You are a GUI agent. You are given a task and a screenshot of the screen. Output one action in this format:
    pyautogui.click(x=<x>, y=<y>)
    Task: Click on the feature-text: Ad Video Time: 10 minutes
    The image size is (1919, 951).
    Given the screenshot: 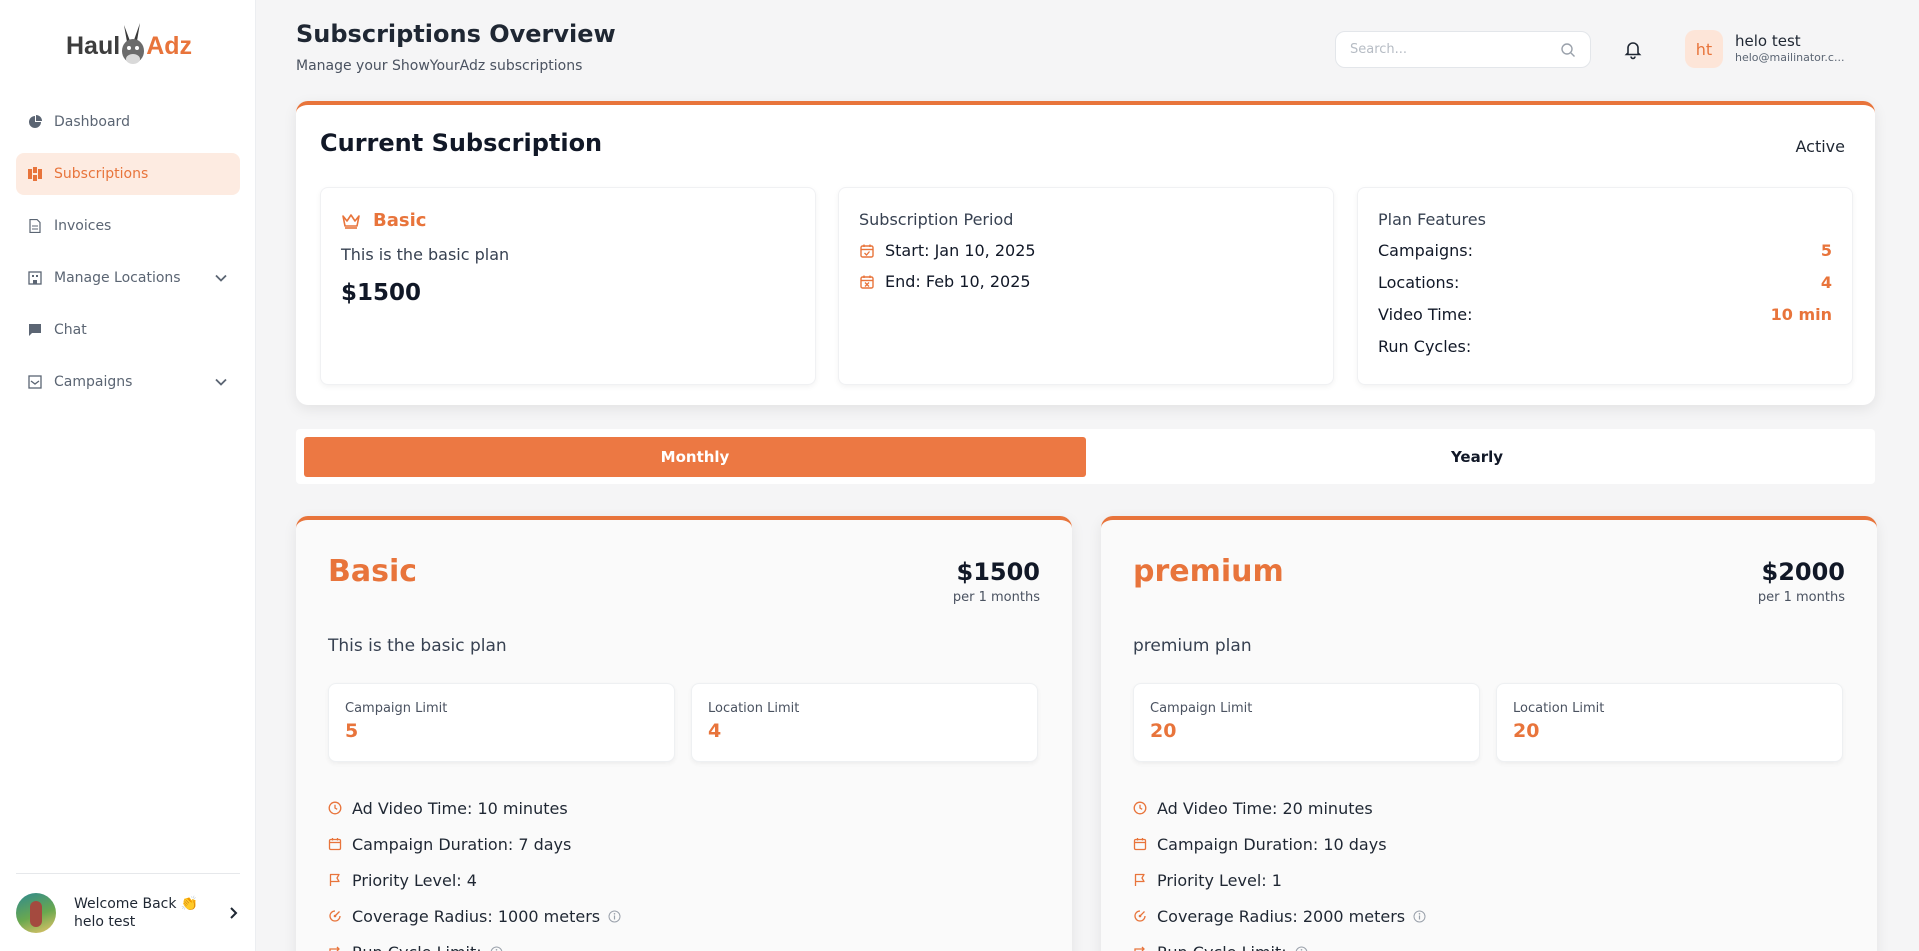 What is the action you would take?
    pyautogui.click(x=460, y=808)
    